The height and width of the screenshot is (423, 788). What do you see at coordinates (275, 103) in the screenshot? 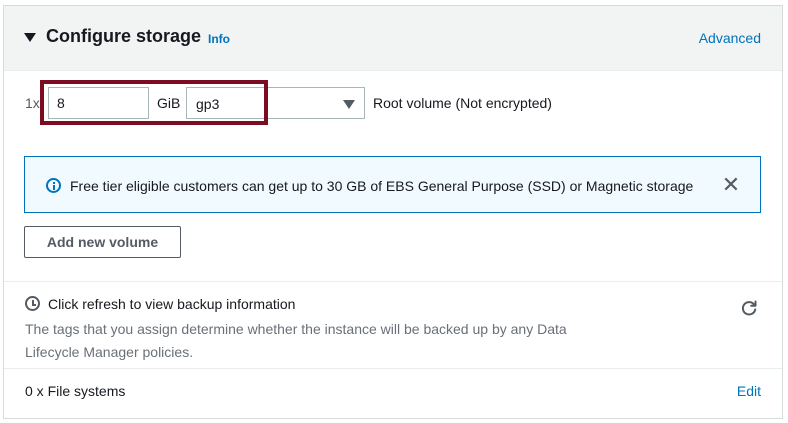
I see `volume-type-select: gp3` at bounding box center [275, 103].